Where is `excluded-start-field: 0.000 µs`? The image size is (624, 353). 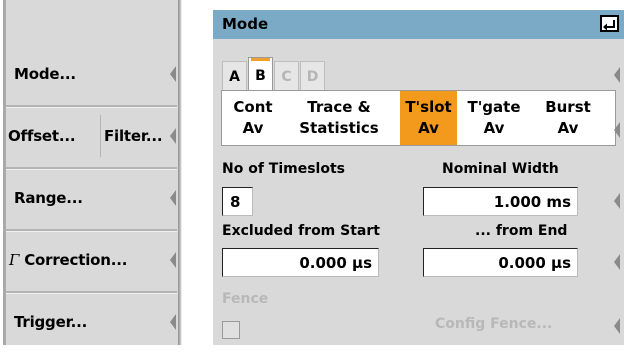 excluded-start-field: 0.000 µs is located at coordinates (300, 262).